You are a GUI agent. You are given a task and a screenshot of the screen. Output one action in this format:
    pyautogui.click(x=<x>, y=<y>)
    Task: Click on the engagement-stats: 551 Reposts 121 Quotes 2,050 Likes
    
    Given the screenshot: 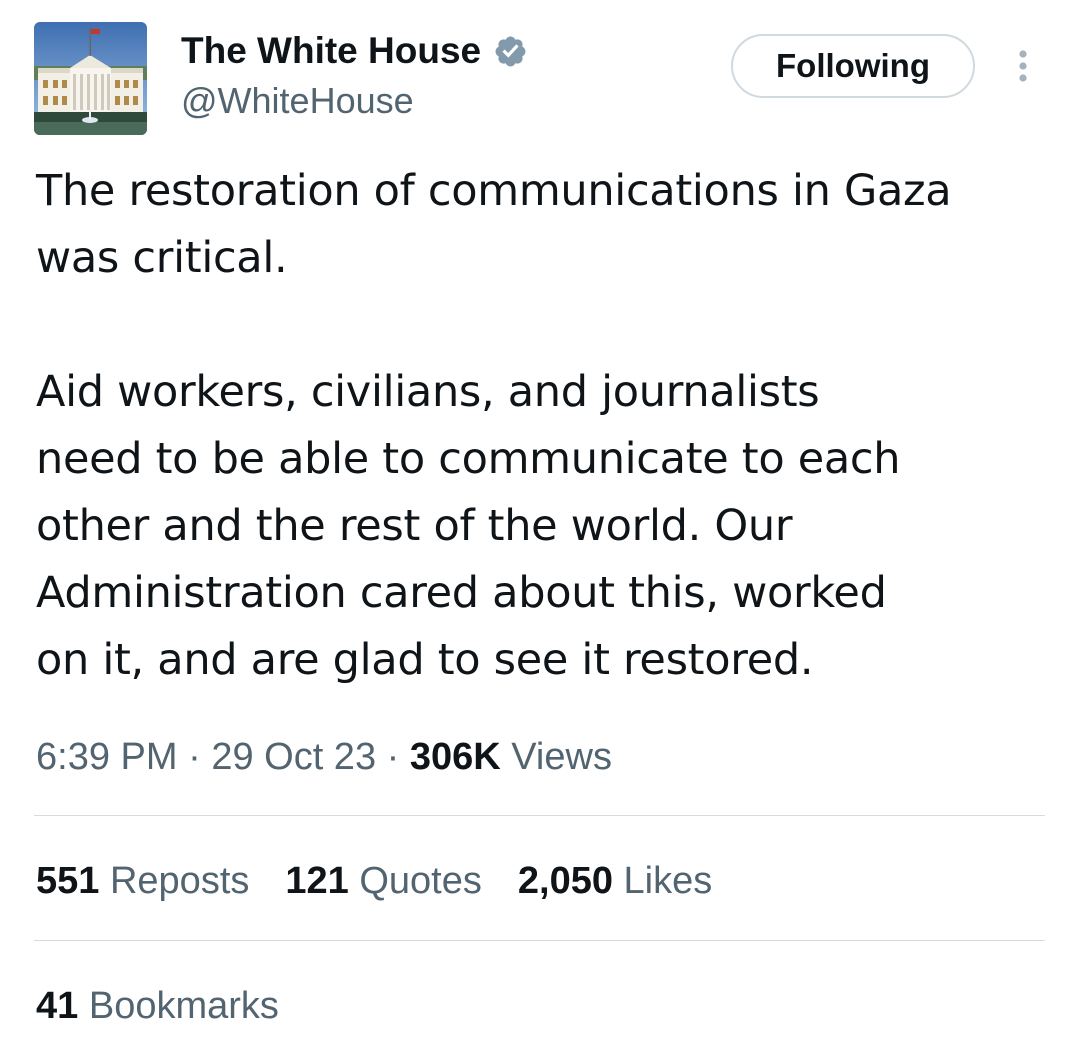 What is the action you would take?
    pyautogui.click(x=392, y=881)
    